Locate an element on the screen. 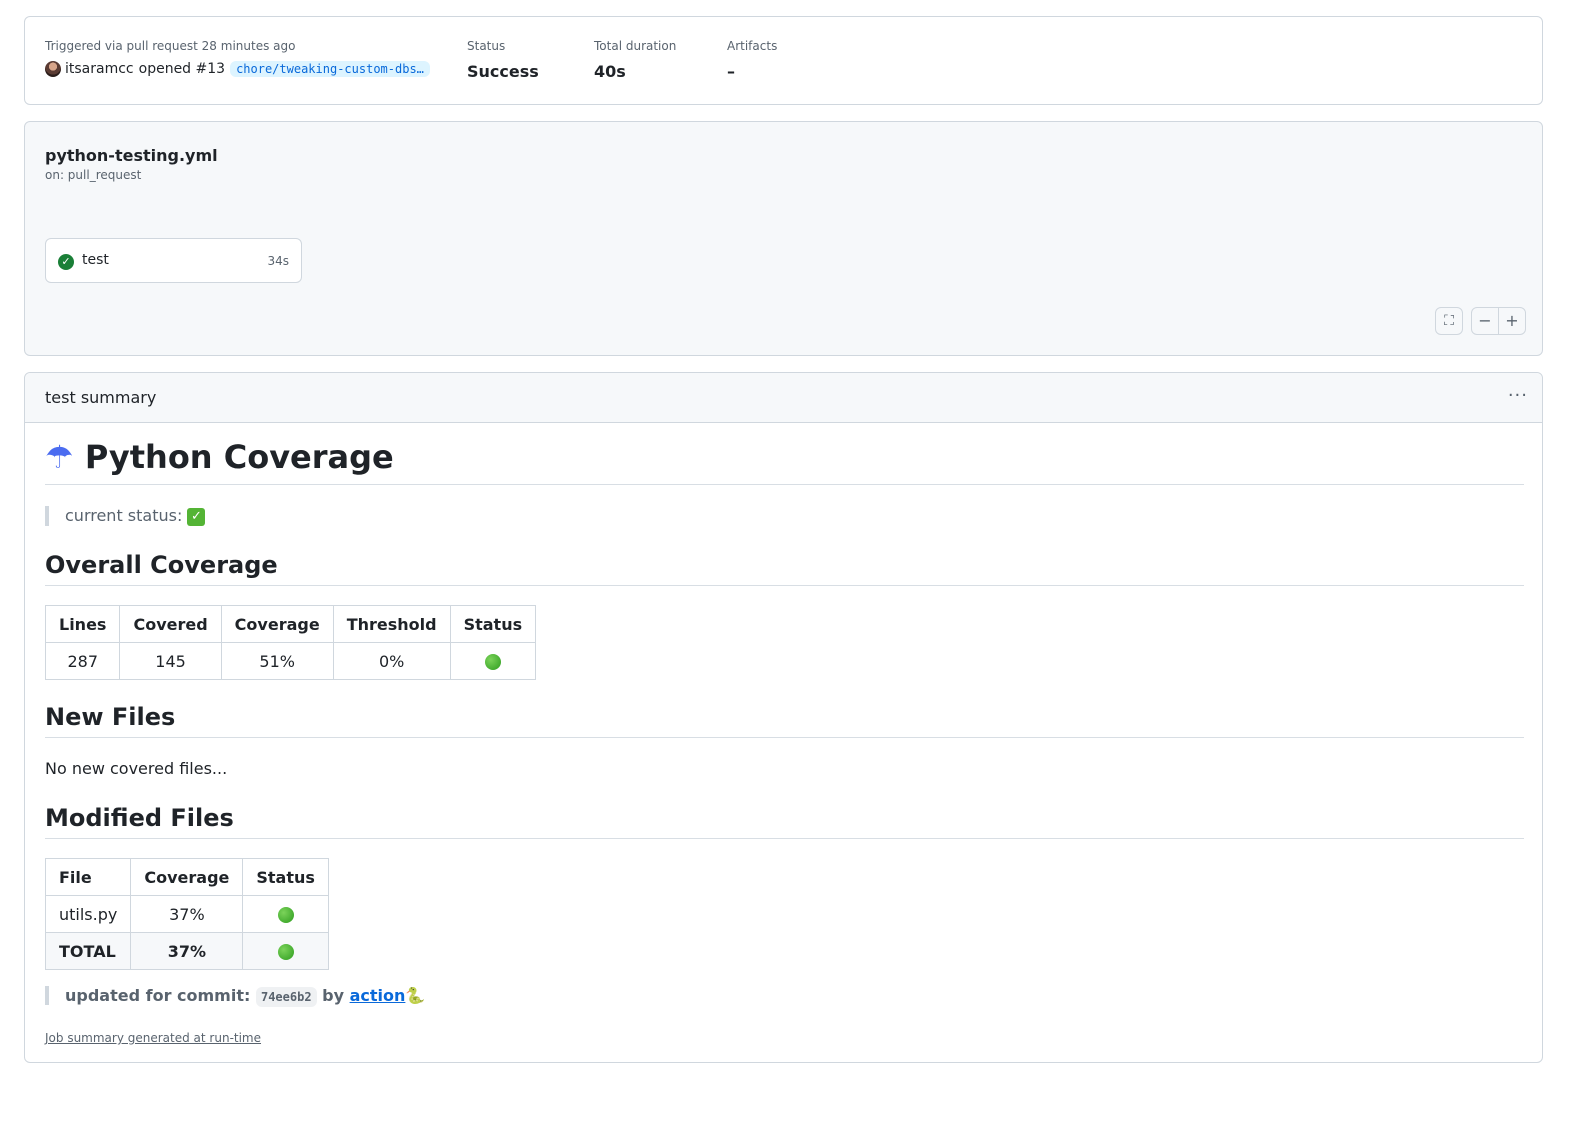 The height and width of the screenshot is (1139, 1584). job-name: test is located at coordinates (95, 260).